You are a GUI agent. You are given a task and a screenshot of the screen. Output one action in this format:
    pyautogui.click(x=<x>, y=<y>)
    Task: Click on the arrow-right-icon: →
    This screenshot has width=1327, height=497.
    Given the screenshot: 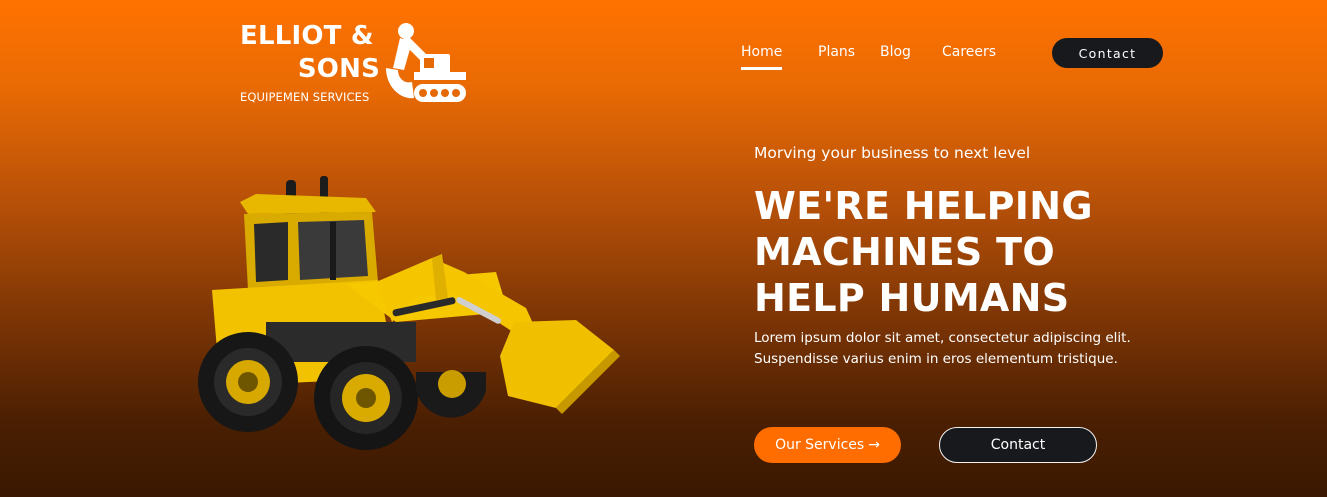 What is the action you would take?
    pyautogui.click(x=874, y=445)
    